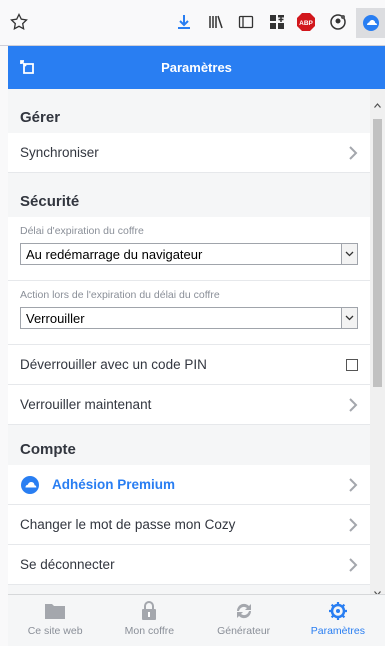 The width and height of the screenshot is (385, 646). I want to click on section-title-security: Sécurité, so click(50, 201).